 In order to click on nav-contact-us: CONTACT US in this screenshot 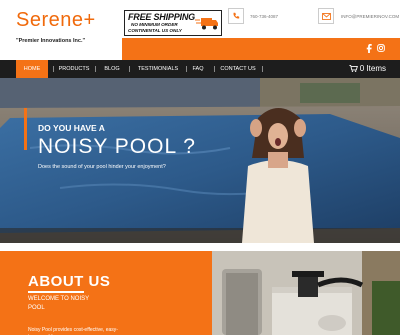, I will do `click(238, 69)`.